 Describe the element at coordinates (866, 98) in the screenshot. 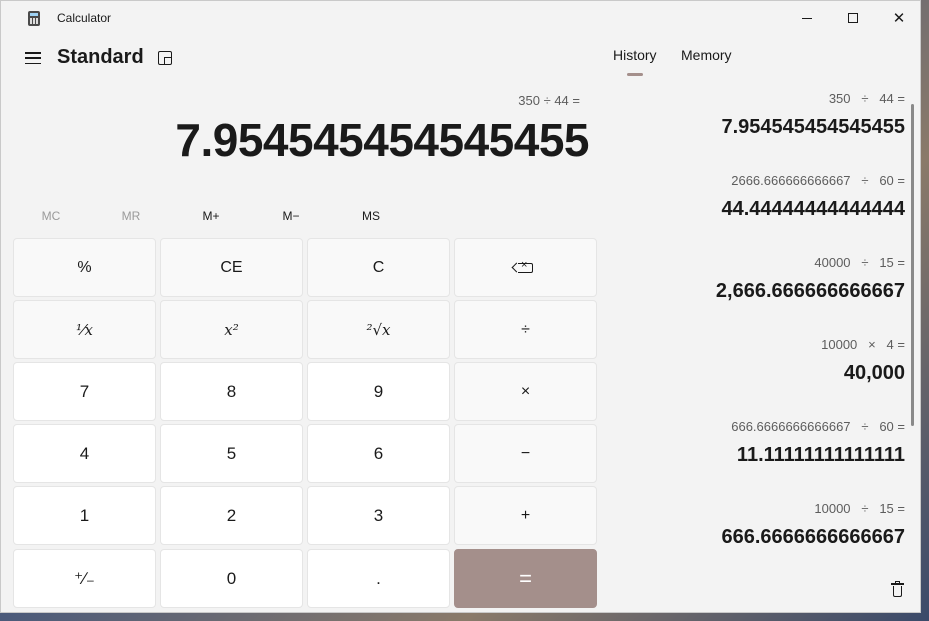

I see `history-expression: 350 ÷ 44 =` at that location.